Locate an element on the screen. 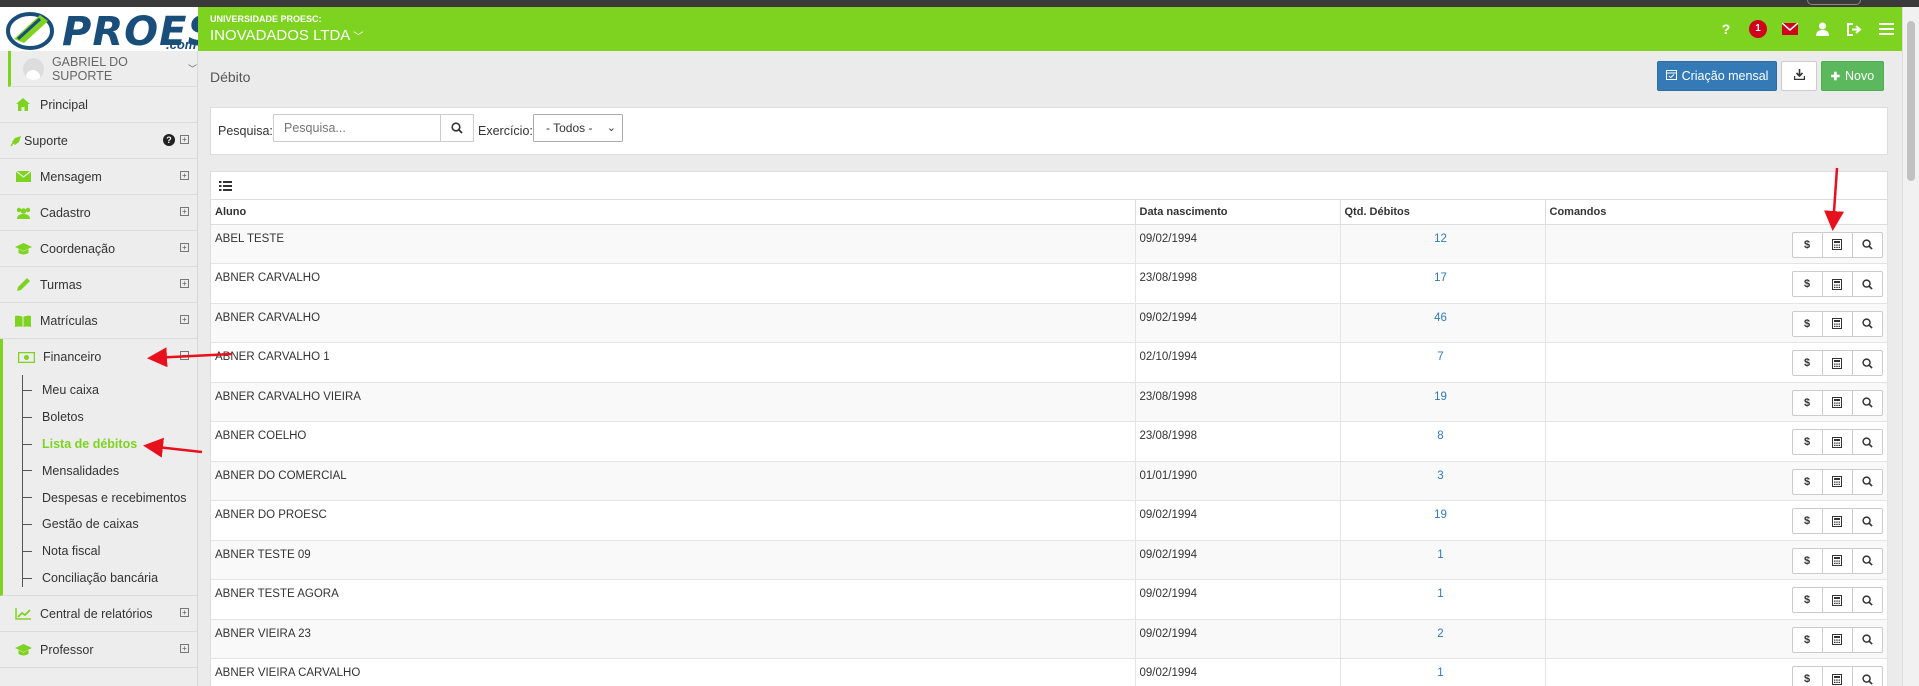  column-header-qtd-debitos: Qtd. Débitos is located at coordinates (1443, 212).